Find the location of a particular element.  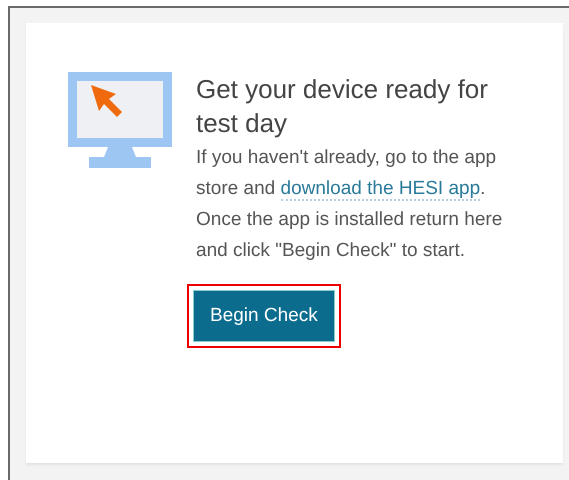

begin-check-button: Begin Check is located at coordinates (264, 316).